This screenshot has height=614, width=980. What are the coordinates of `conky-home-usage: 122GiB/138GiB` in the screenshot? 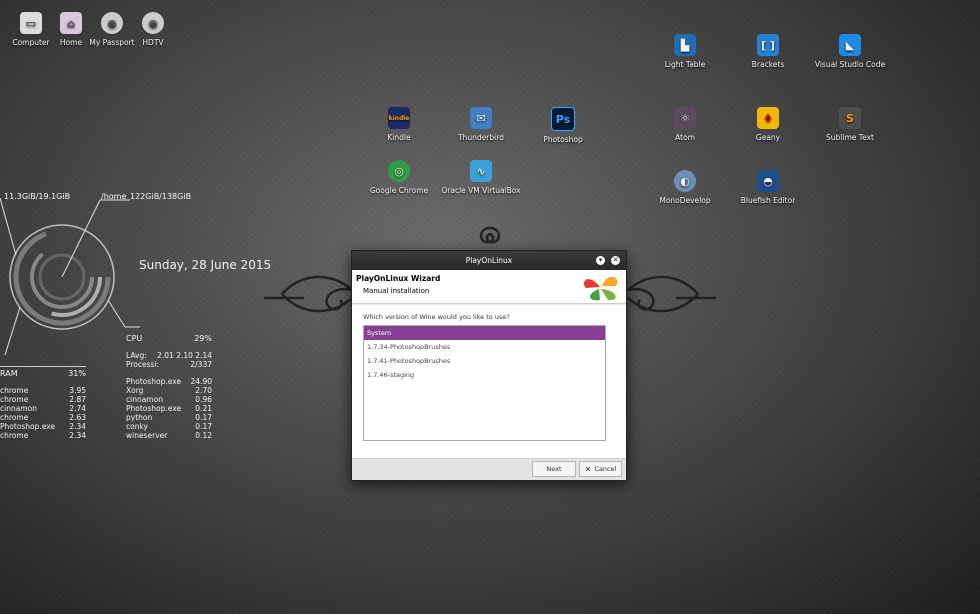 It's located at (161, 196).